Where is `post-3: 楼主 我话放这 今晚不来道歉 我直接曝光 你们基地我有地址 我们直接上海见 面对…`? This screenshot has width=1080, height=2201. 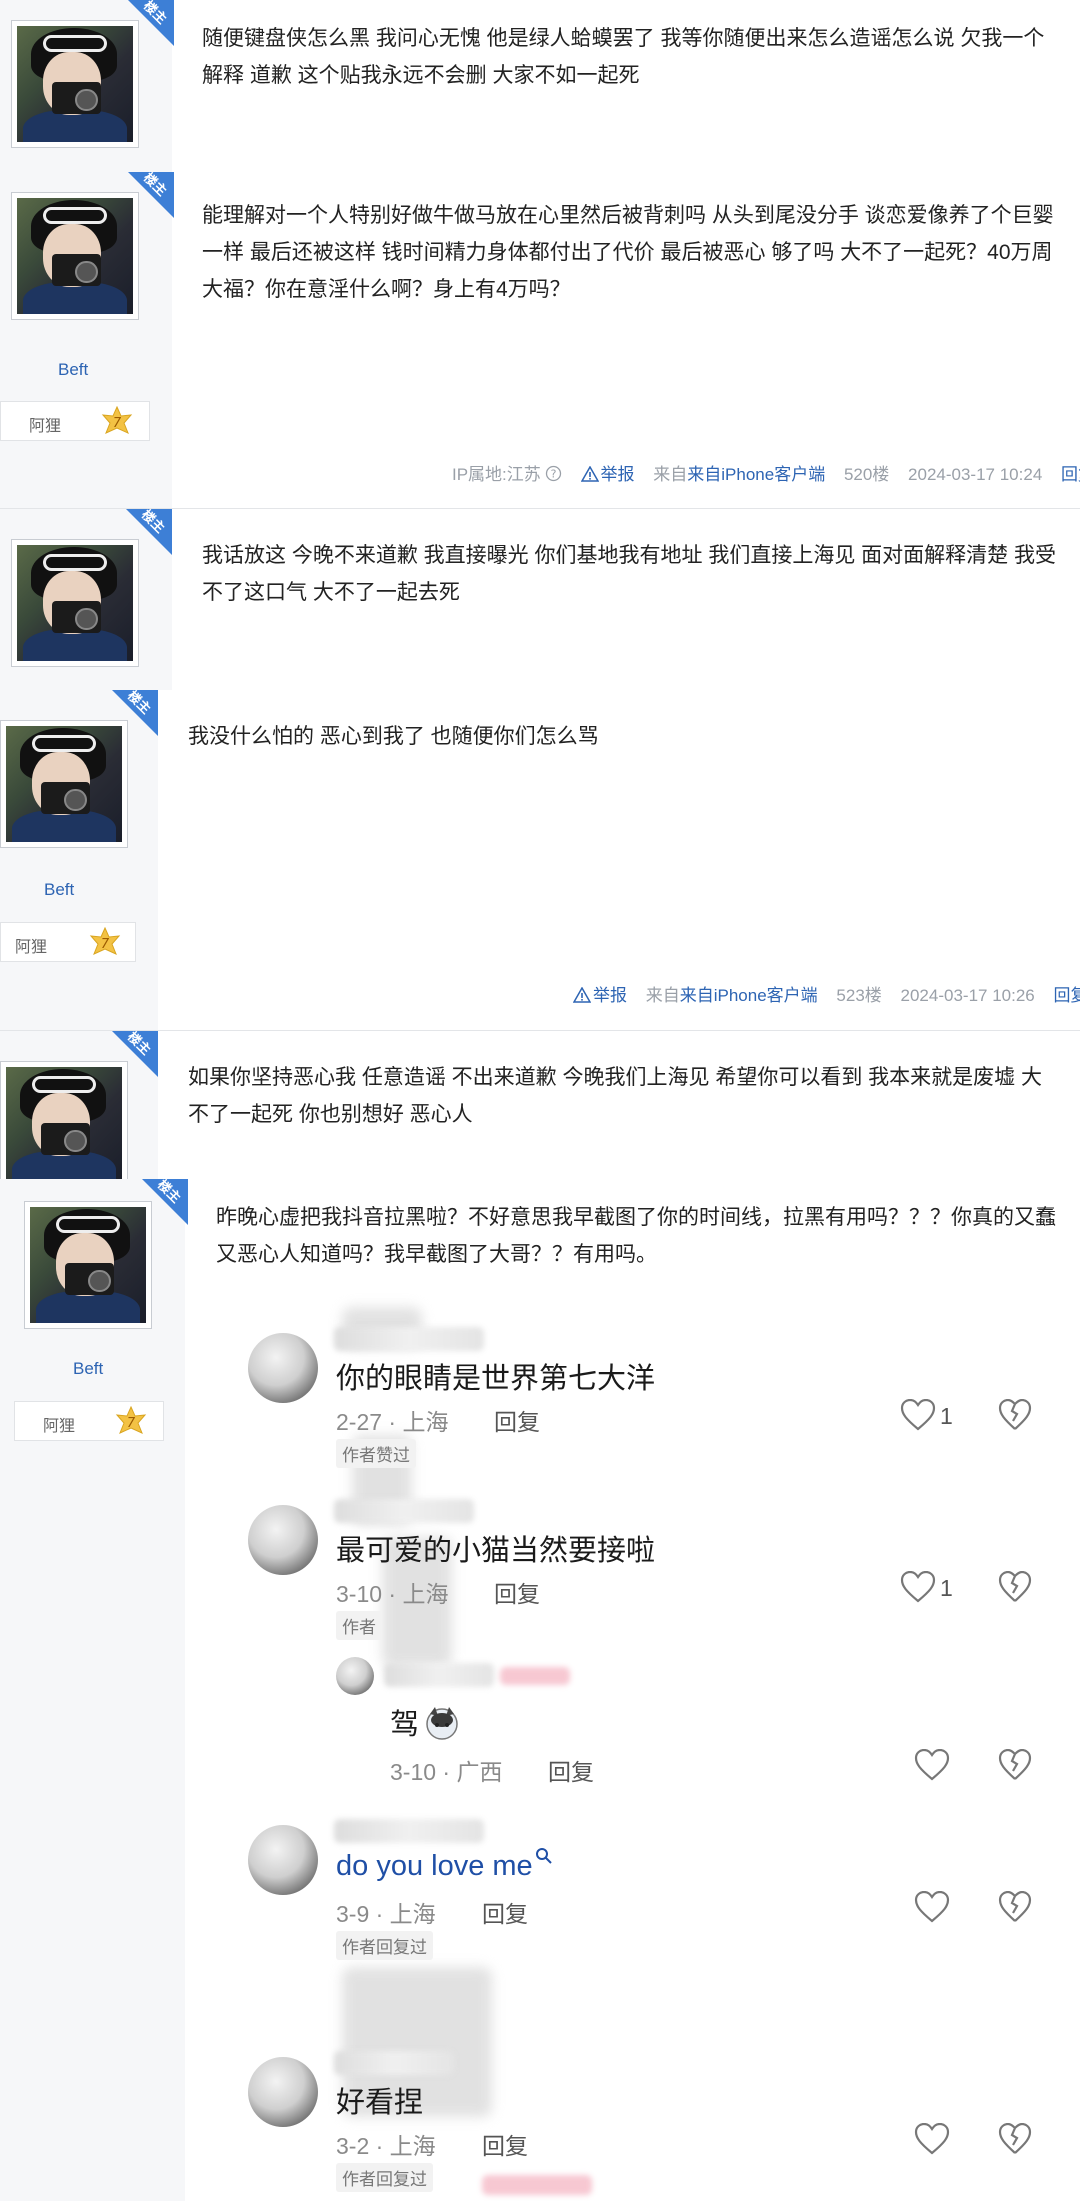
post-3: 楼主 我话放这 今晚不来道歉 我直接曝光 你们基地我有地址 我们直接上海见 面对… is located at coordinates (540, 598).